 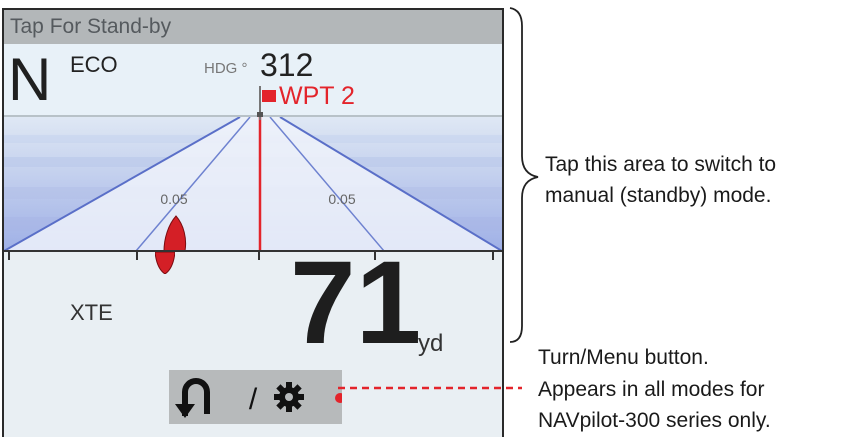 I want to click on waypoint-name: WPT 2, so click(x=317, y=96).